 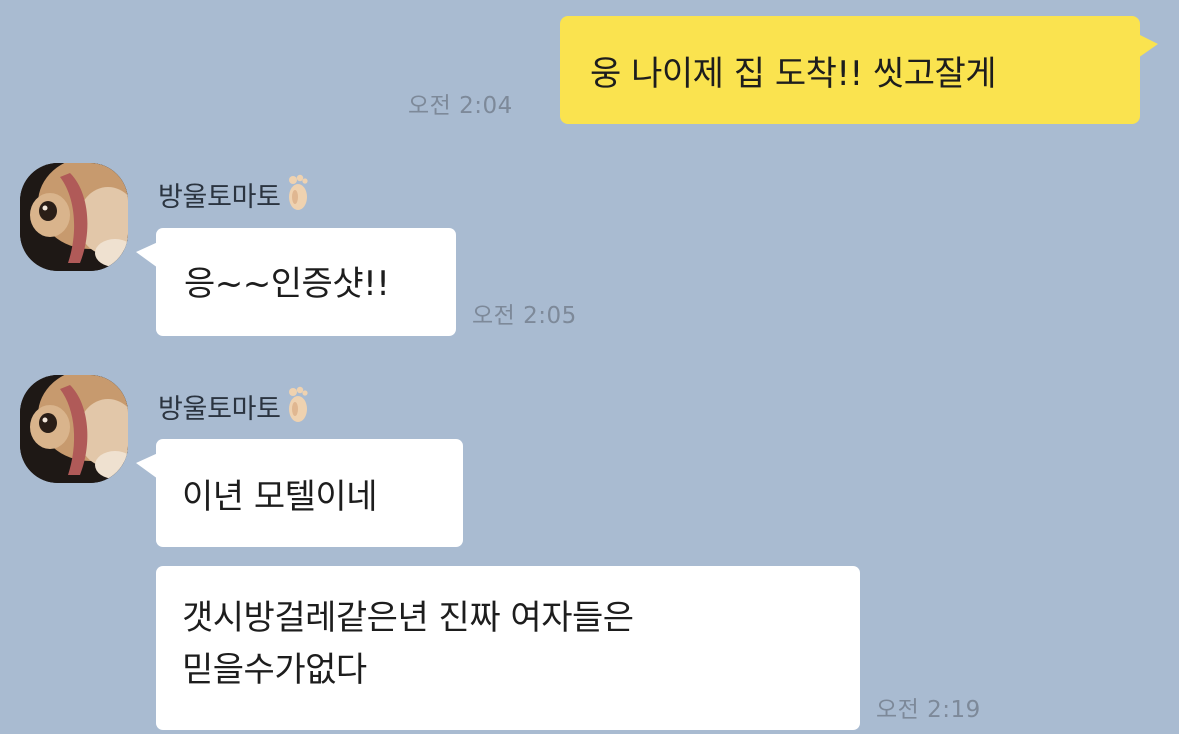 I want to click on incoming-message-text-line: 믿을수가없다, so click(x=274, y=670).